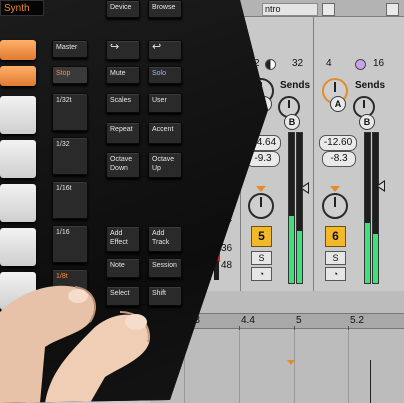 The height and width of the screenshot is (403, 404). Describe the element at coordinates (290, 9) in the screenshot. I see `clip-name-field: ntro` at that location.